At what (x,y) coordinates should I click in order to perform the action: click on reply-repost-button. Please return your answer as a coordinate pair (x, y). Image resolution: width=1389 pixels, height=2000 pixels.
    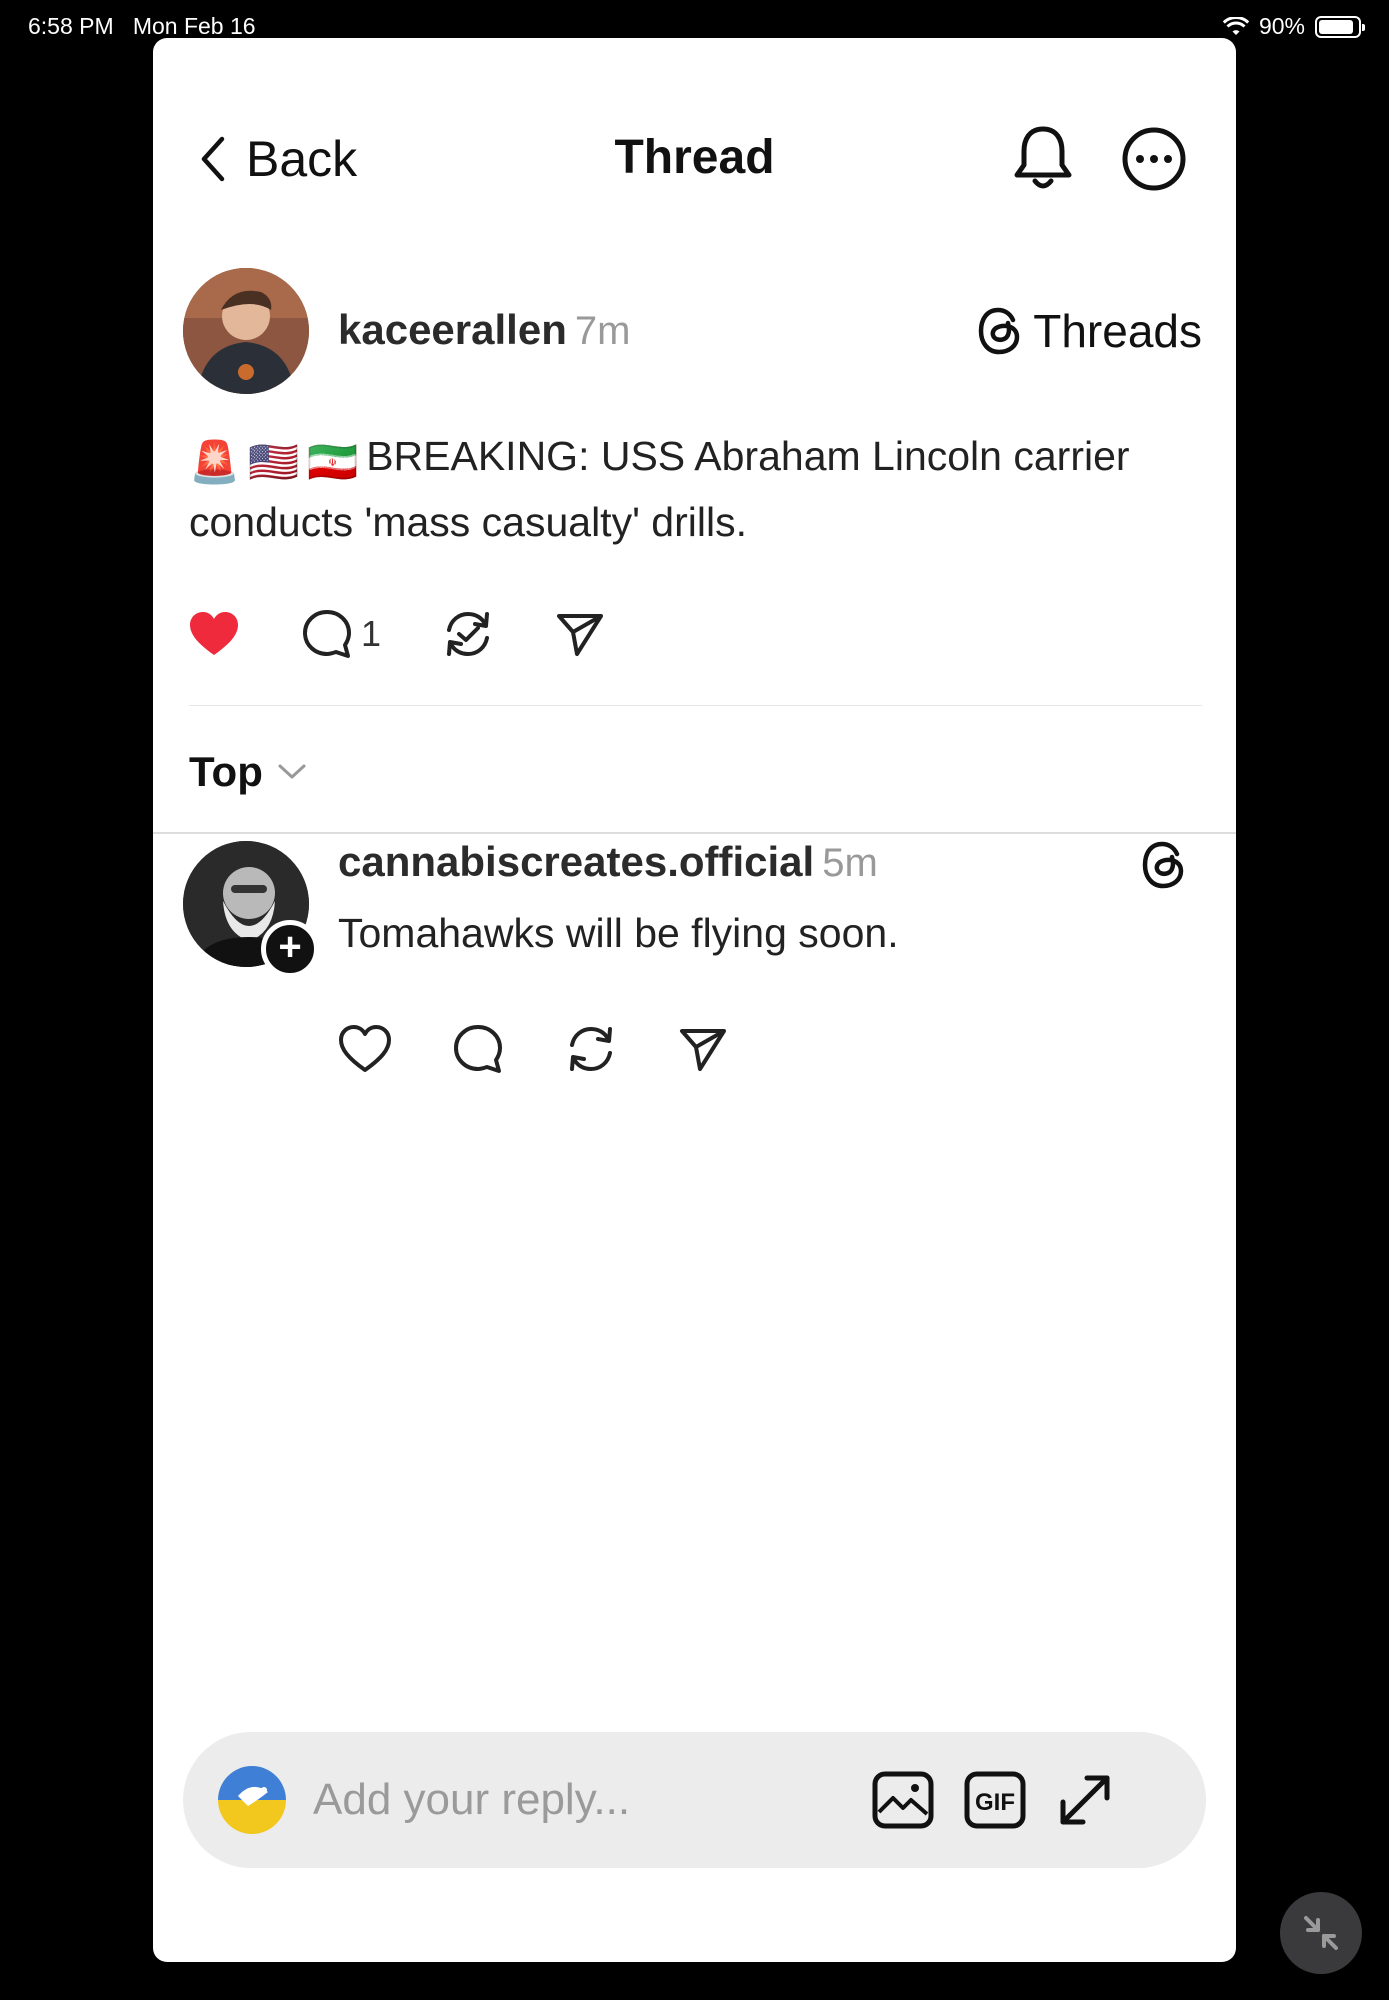
    Looking at the image, I should click on (591, 1049).